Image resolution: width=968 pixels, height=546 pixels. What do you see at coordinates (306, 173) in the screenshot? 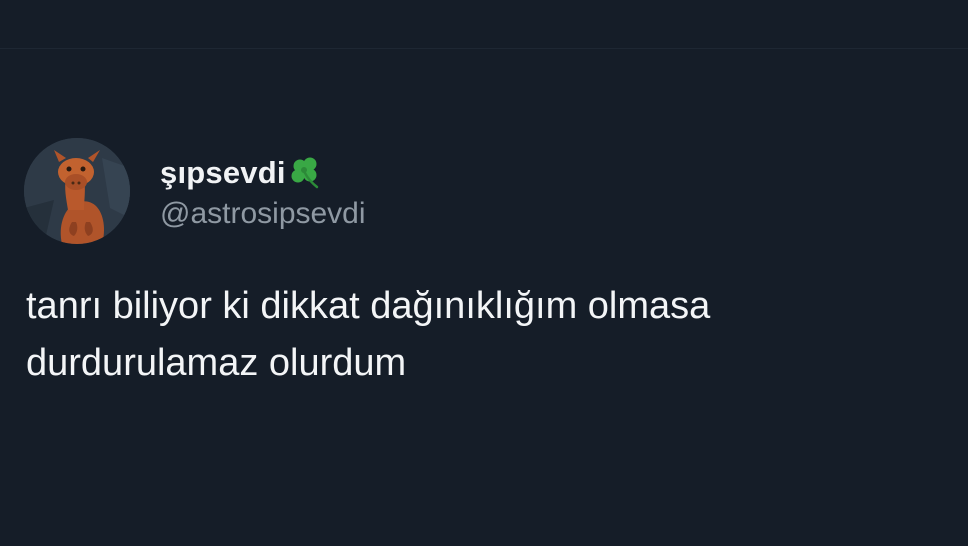
I see `four-leaf-clover-icon` at bounding box center [306, 173].